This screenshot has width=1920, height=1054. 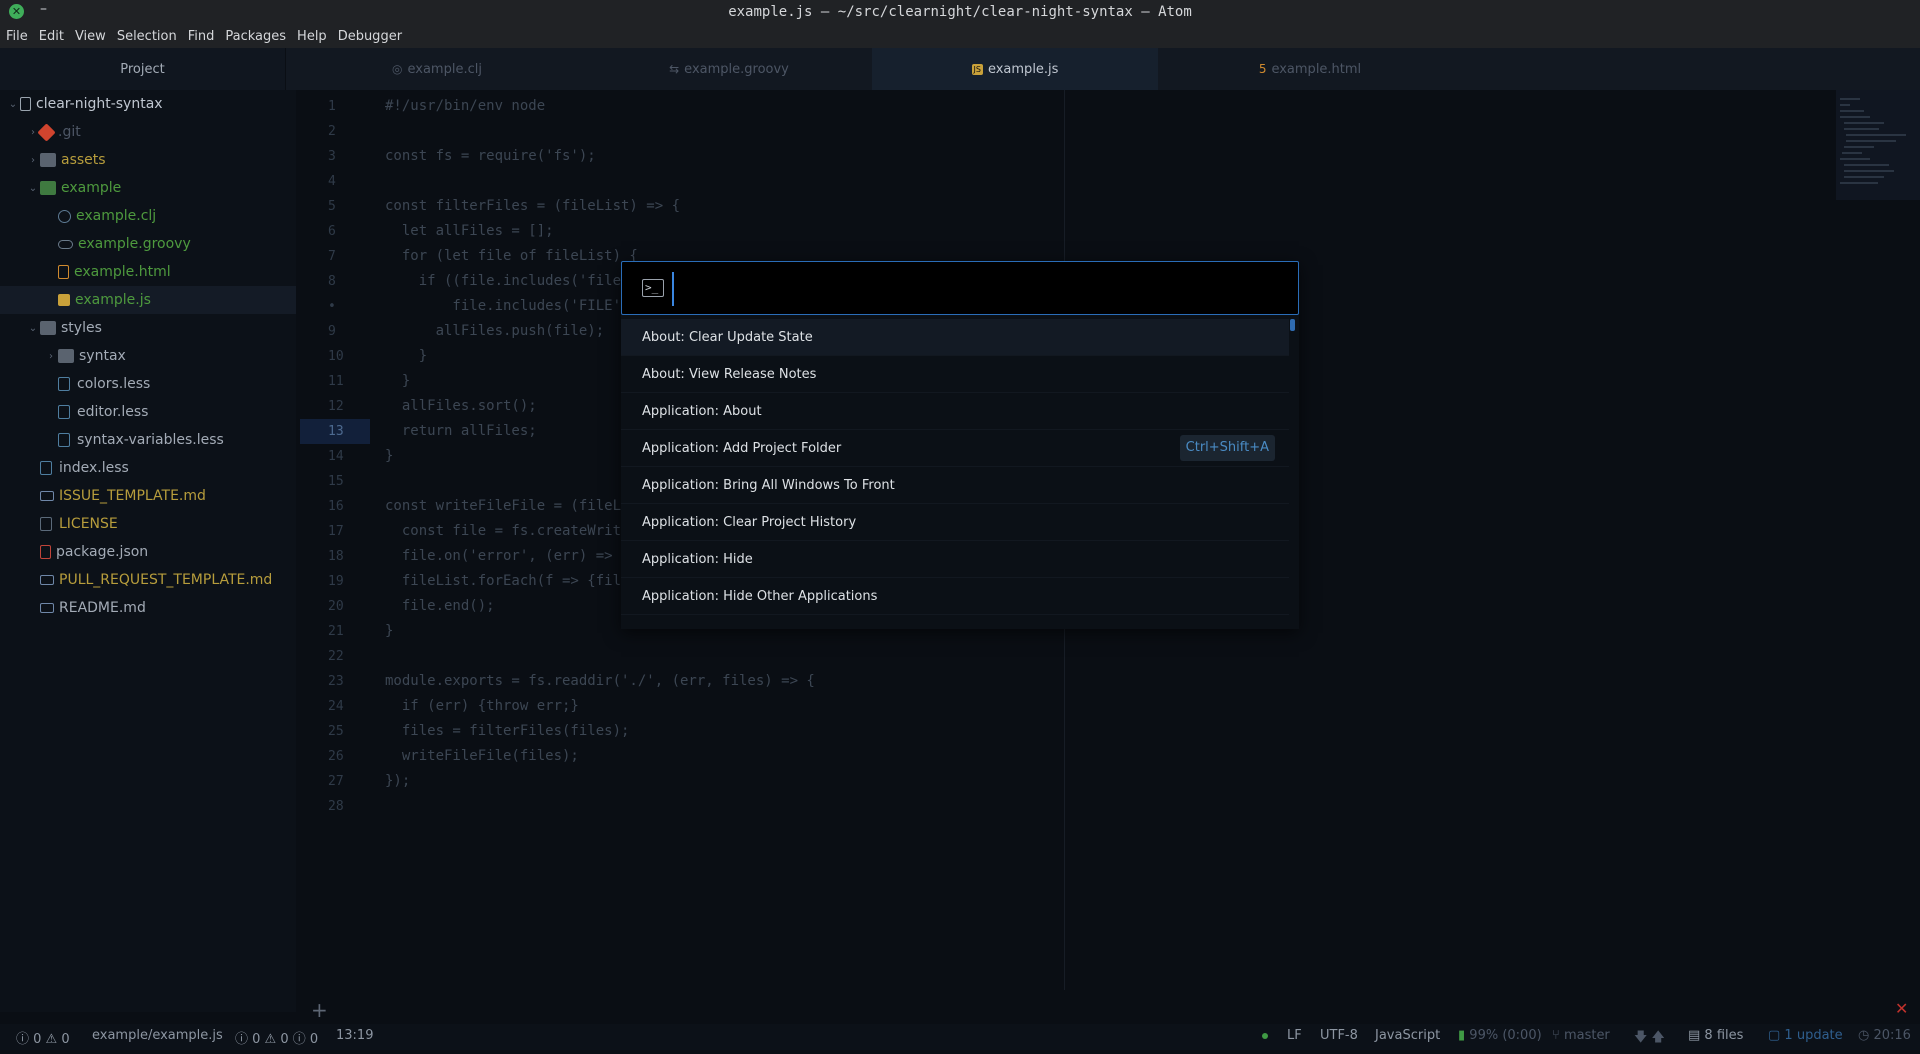 I want to click on tab-example-groovy: ⇆ example.groovy, so click(x=729, y=69).